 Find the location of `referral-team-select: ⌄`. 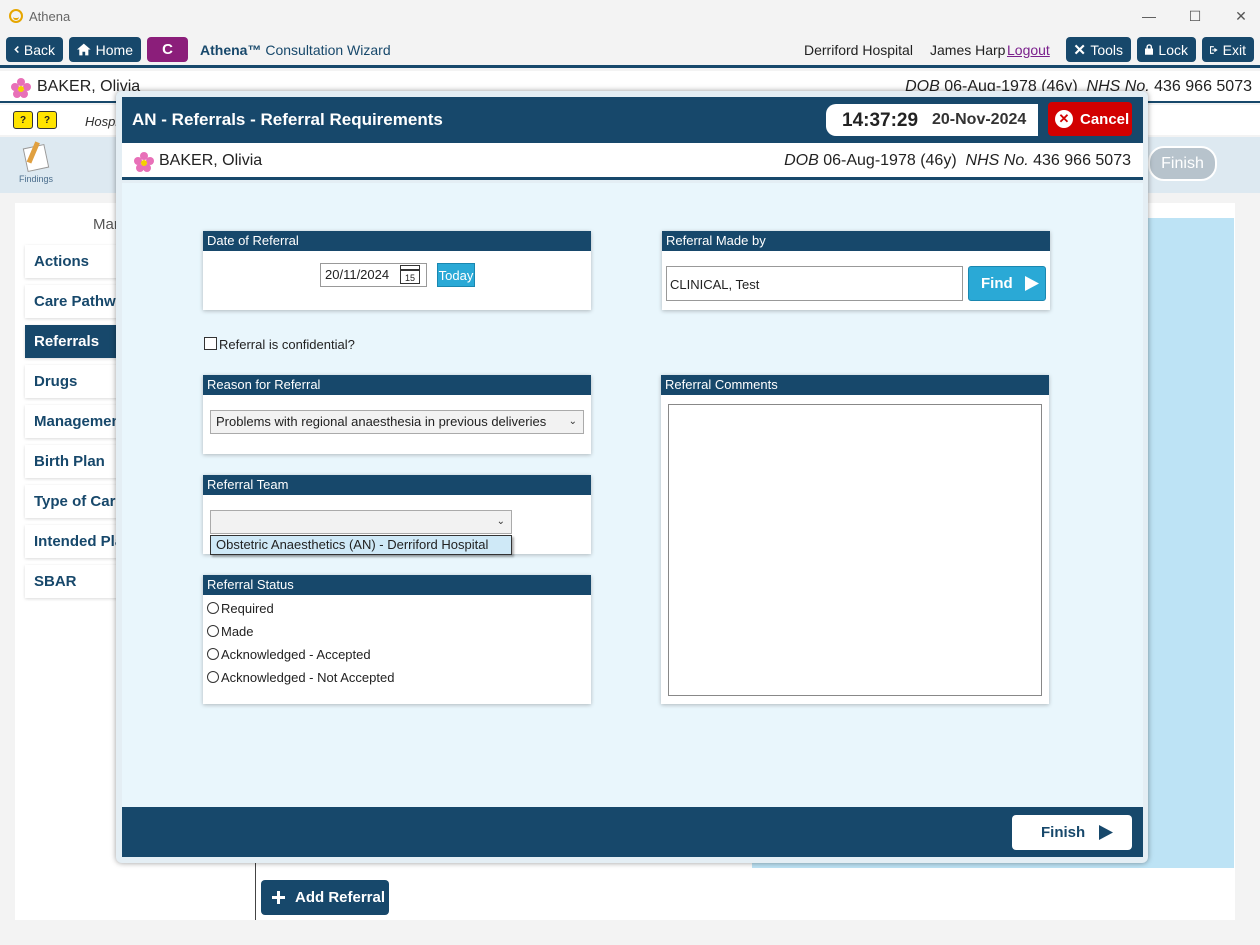

referral-team-select: ⌄ is located at coordinates (361, 522).